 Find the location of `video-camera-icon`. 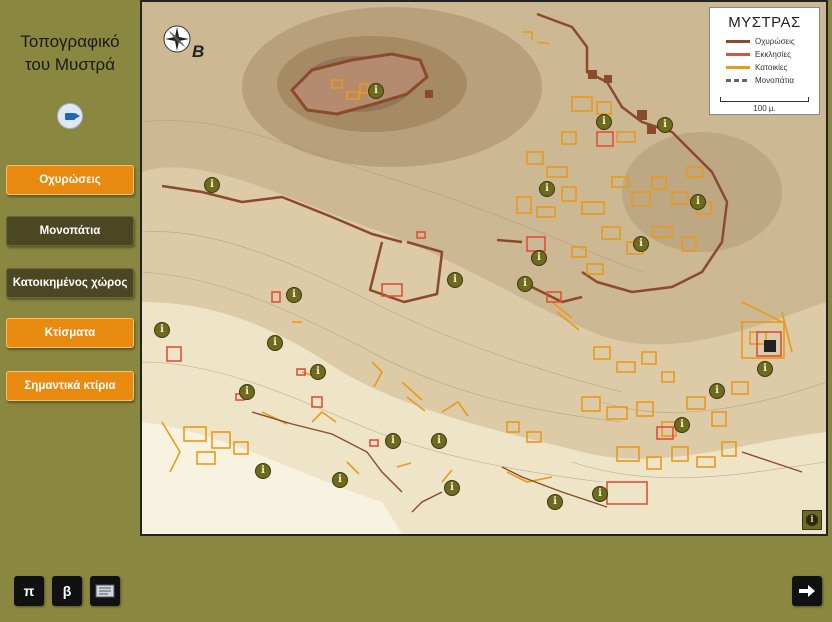

video-camera-icon is located at coordinates (72, 116).